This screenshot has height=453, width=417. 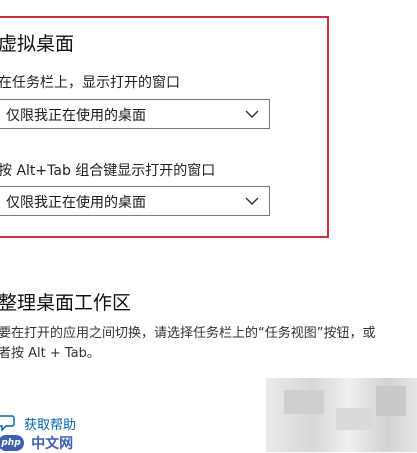 What do you see at coordinates (50, 353) in the screenshot?
I see `arrange-description-line2: 者按 Alt + Tab。` at bounding box center [50, 353].